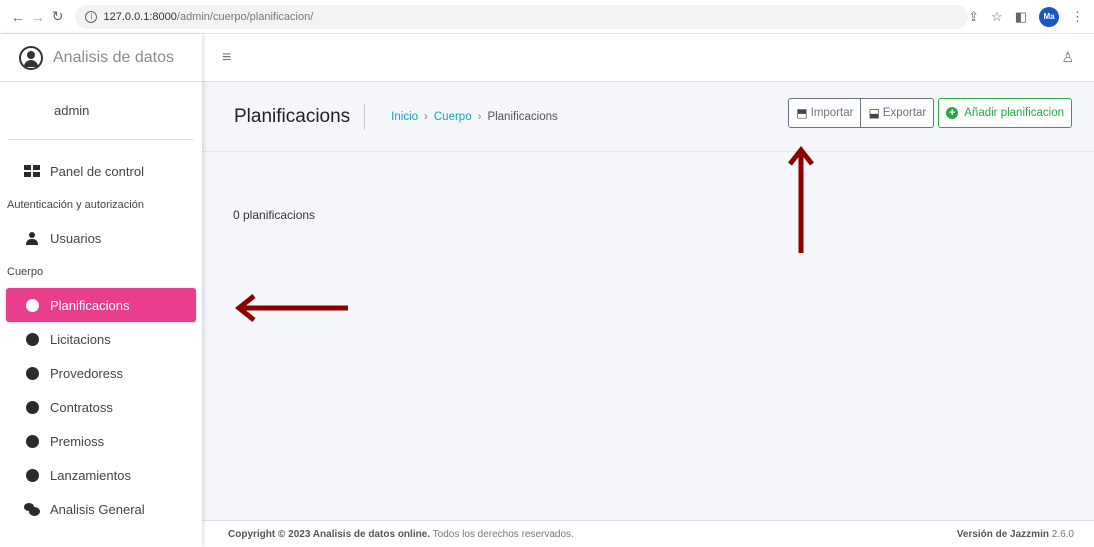 The width and height of the screenshot is (1094, 547). I want to click on sidebar-item-label: Planificacions, so click(90, 305).